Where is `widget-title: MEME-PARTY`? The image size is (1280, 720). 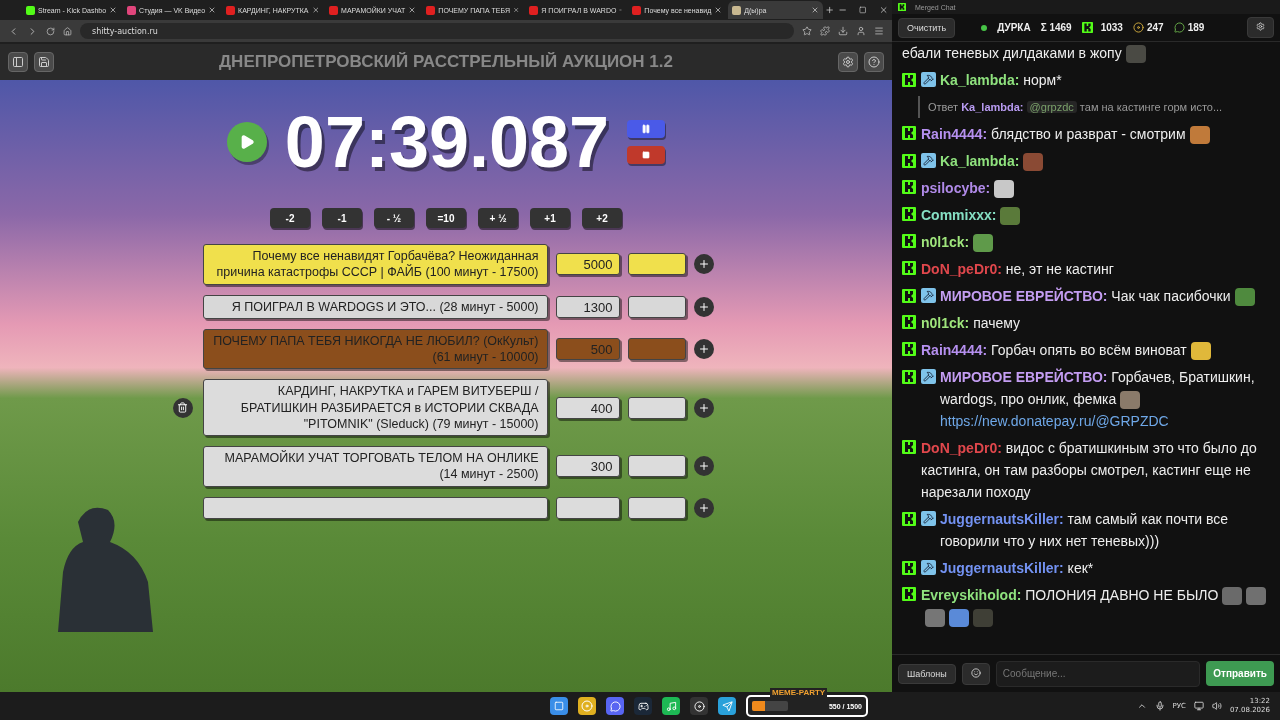
widget-title: MEME-PARTY is located at coordinates (799, 693).